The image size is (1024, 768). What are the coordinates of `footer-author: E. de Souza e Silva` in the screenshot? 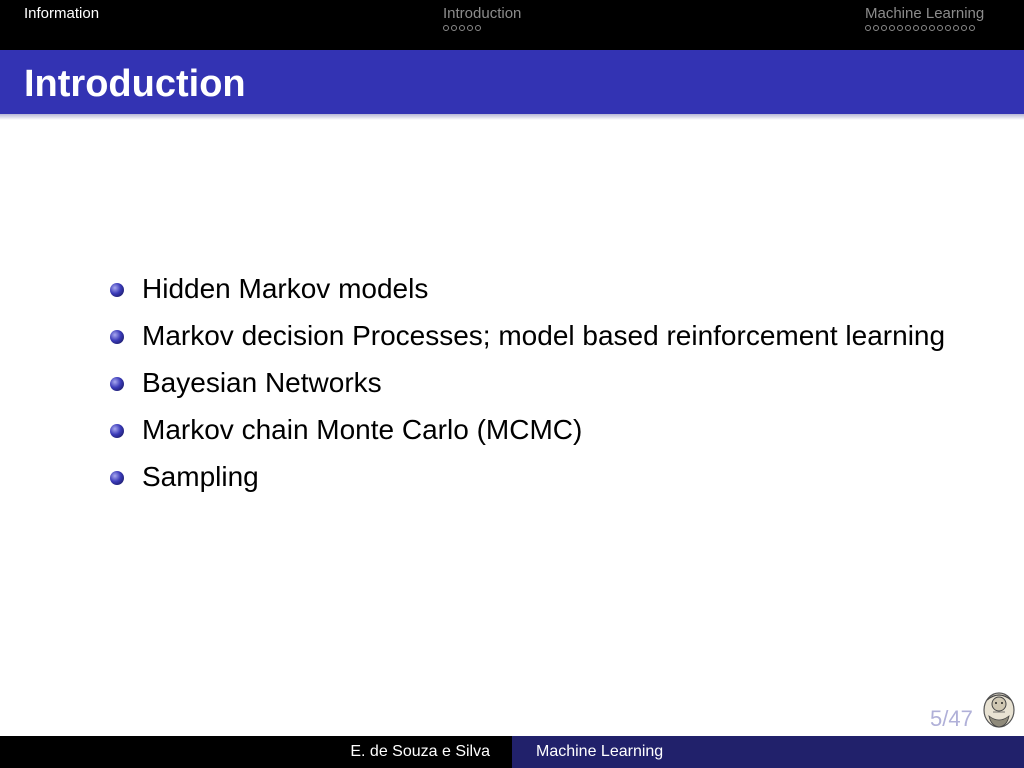 It's located at (256, 752).